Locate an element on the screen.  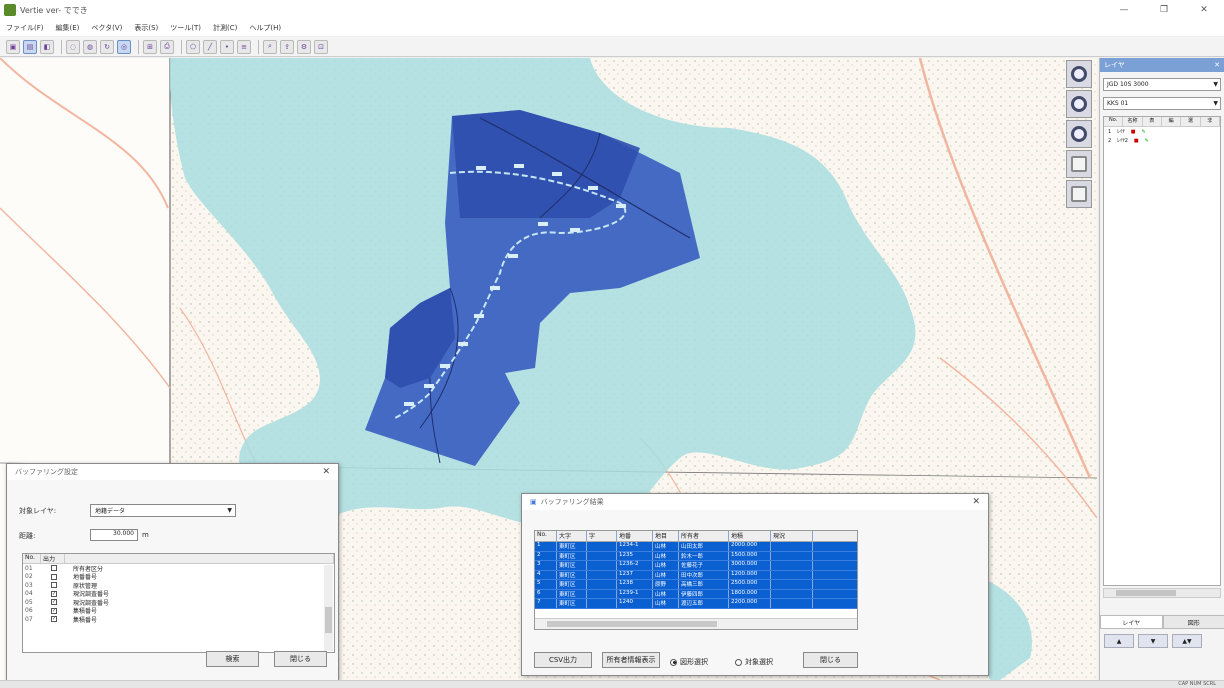
print-icon: ⎙ is located at coordinates (167, 46).